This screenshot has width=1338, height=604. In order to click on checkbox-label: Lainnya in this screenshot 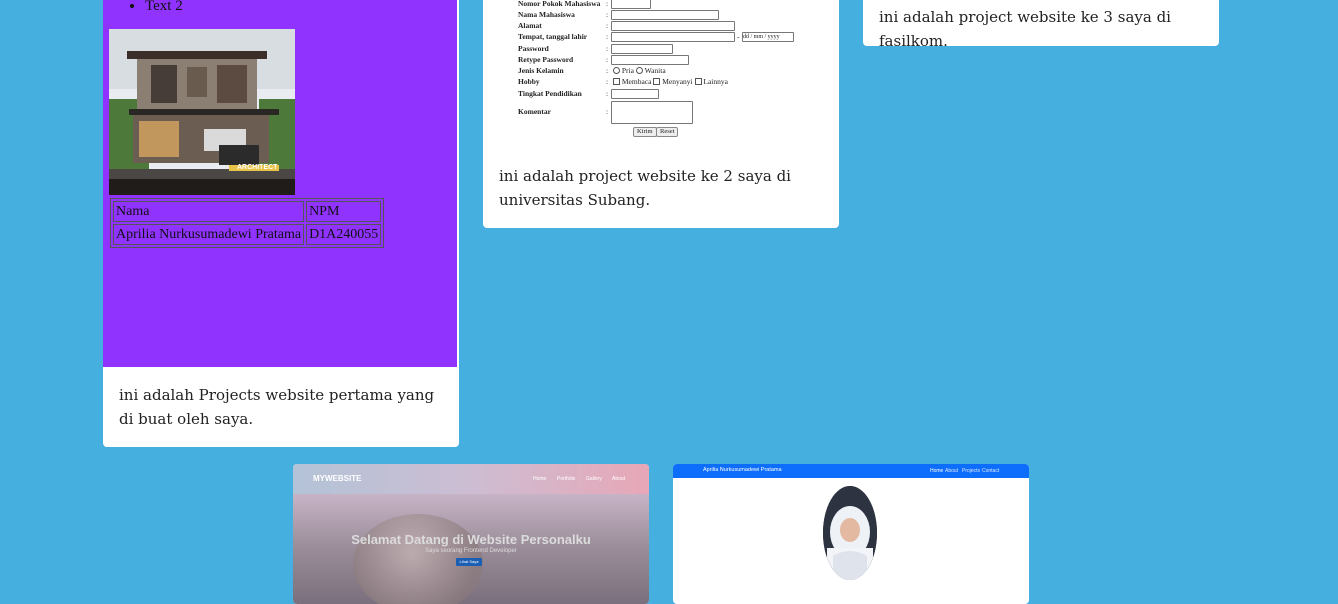, I will do `click(715, 81)`.